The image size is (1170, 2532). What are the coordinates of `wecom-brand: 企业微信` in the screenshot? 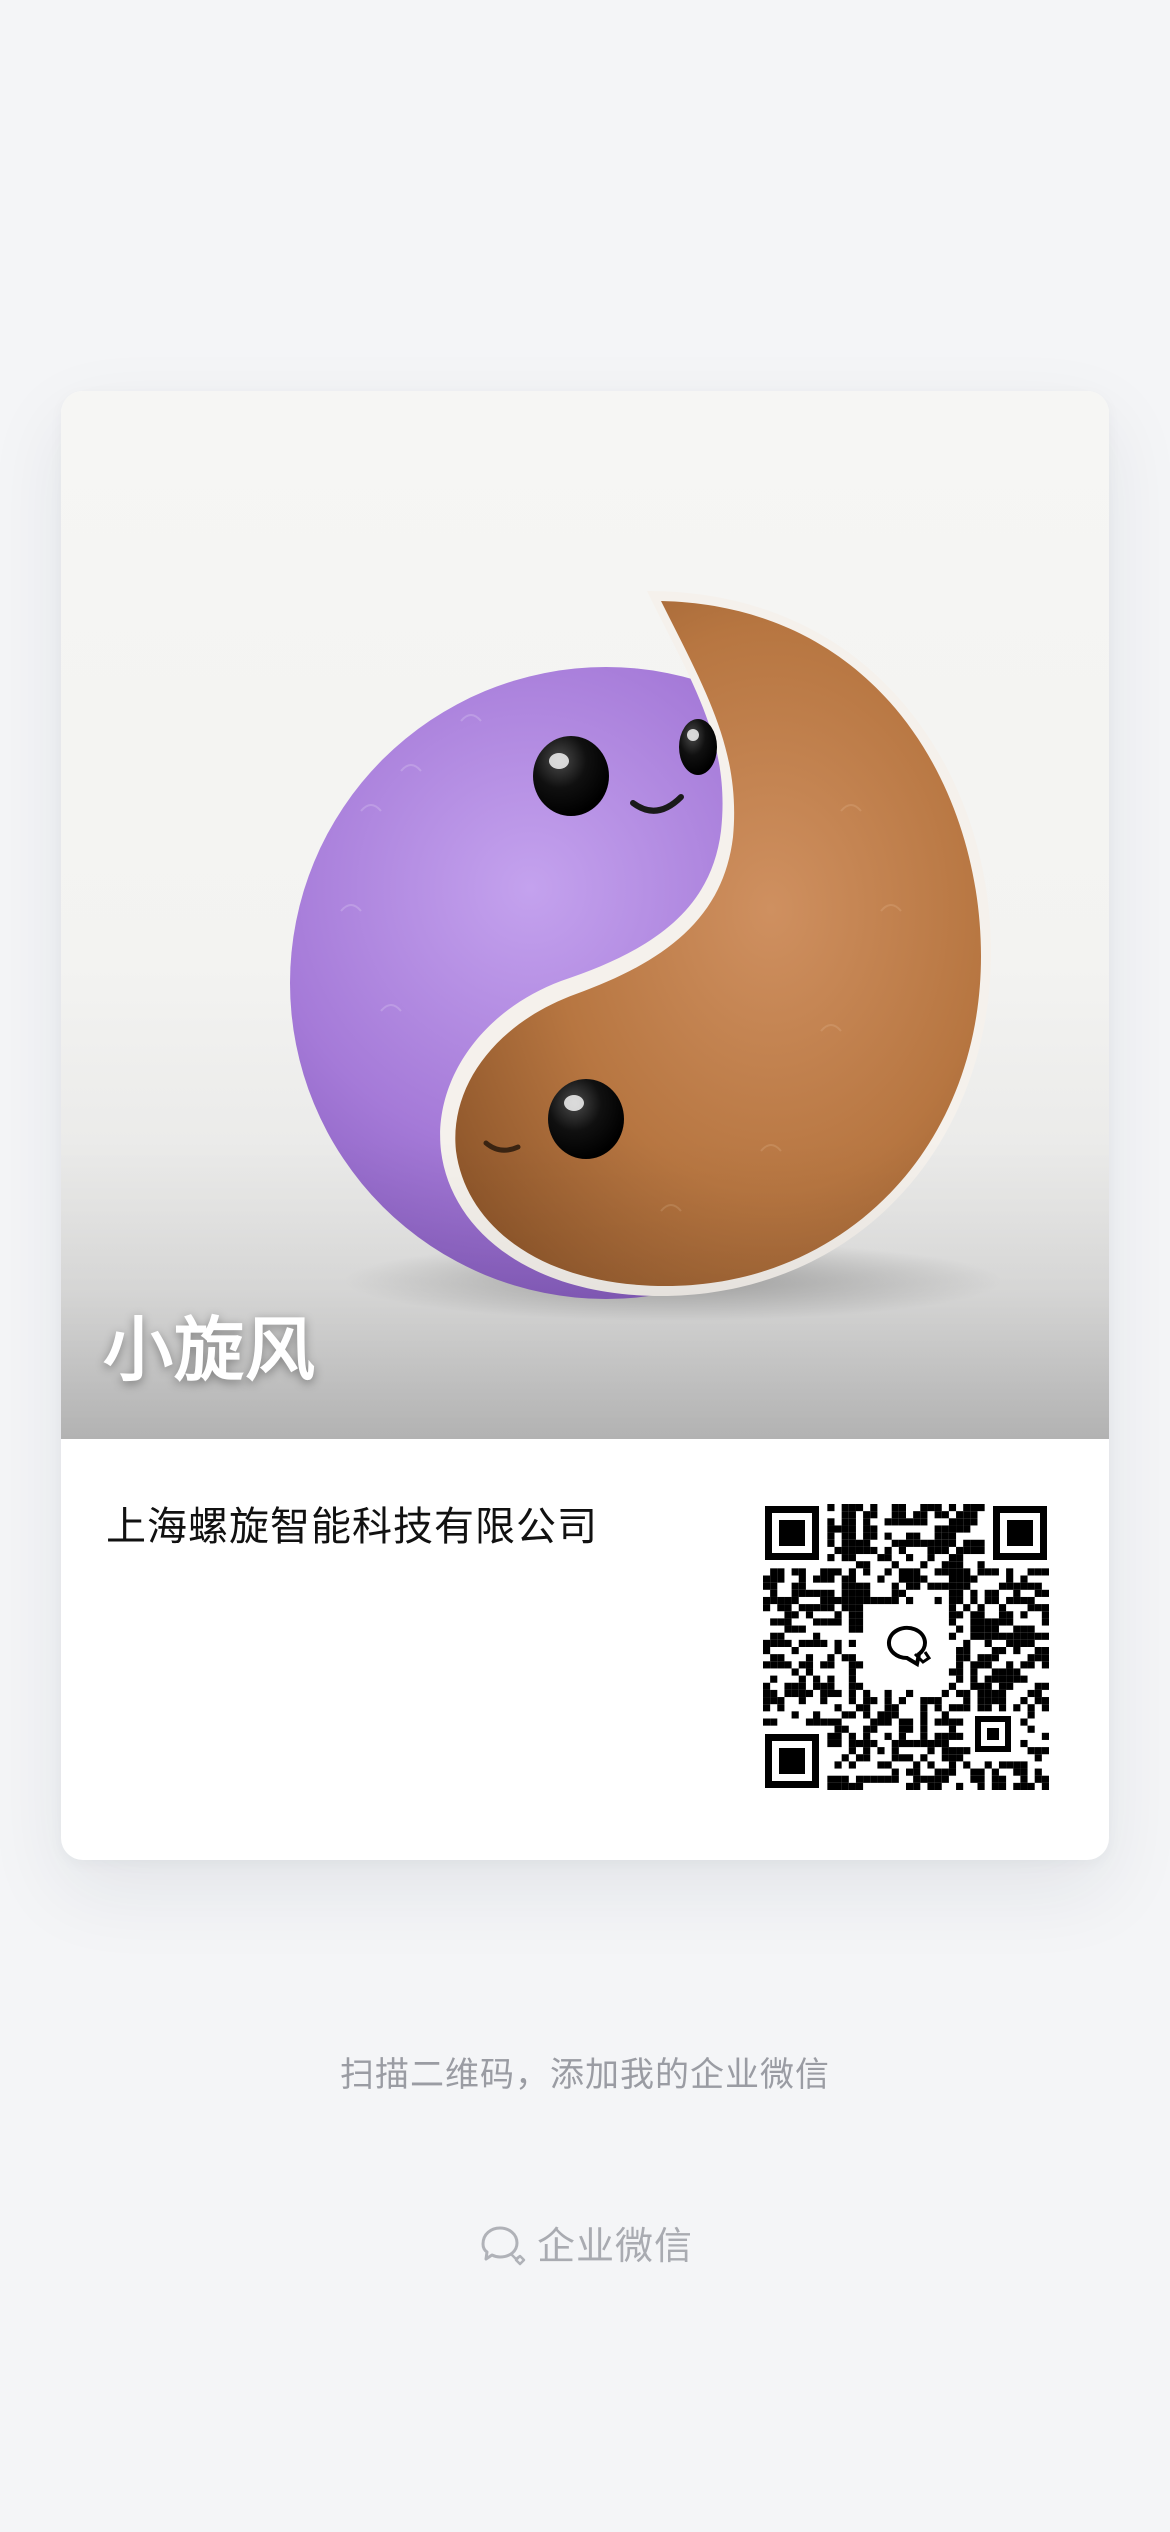 It's located at (585, 2246).